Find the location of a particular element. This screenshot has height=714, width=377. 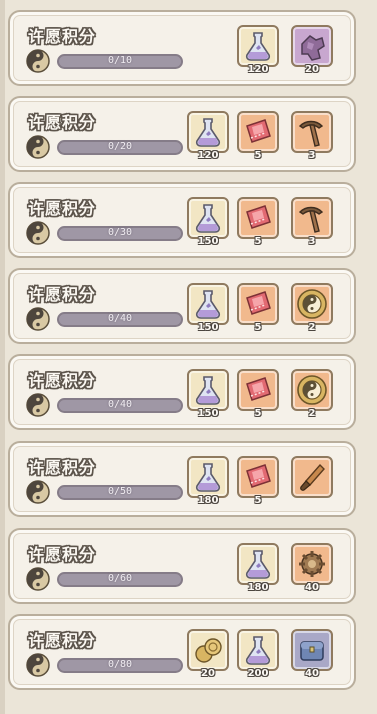

progress-bar: 0/20 is located at coordinates (120, 147).